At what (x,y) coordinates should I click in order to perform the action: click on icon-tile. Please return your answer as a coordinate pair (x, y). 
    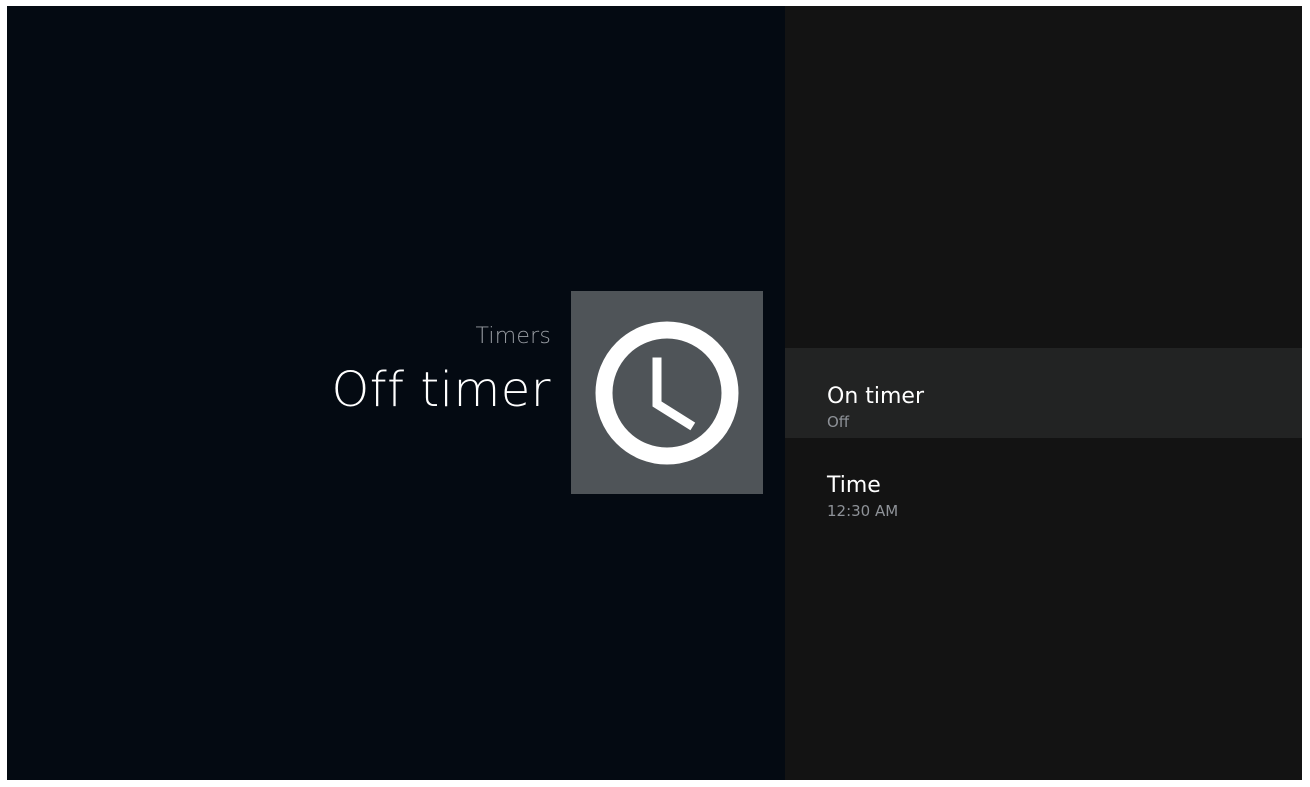
    Looking at the image, I should click on (667, 392).